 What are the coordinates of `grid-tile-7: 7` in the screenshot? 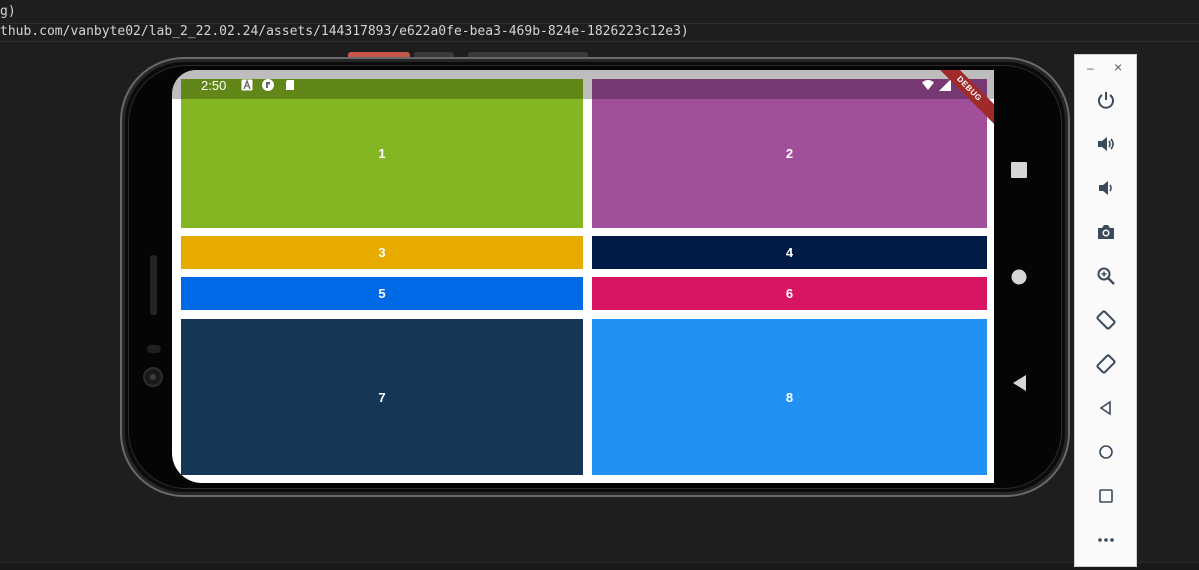 It's located at (382, 397).